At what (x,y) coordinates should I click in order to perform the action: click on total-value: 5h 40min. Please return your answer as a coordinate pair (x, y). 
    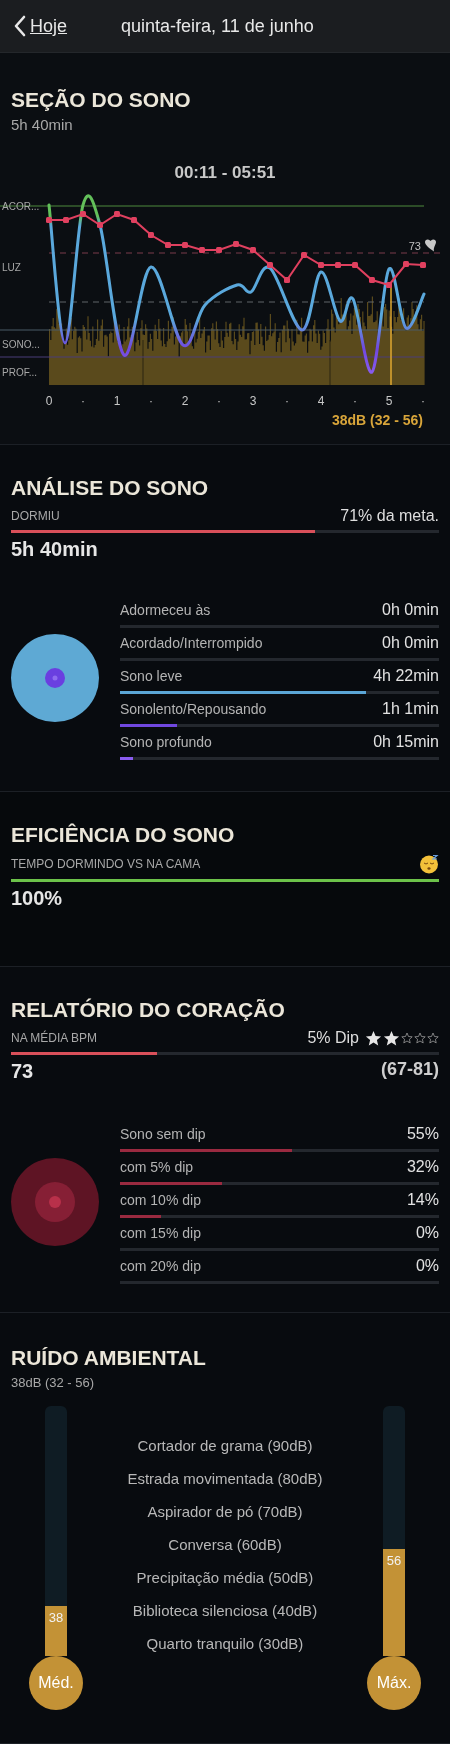
    Looking at the image, I should click on (55, 549).